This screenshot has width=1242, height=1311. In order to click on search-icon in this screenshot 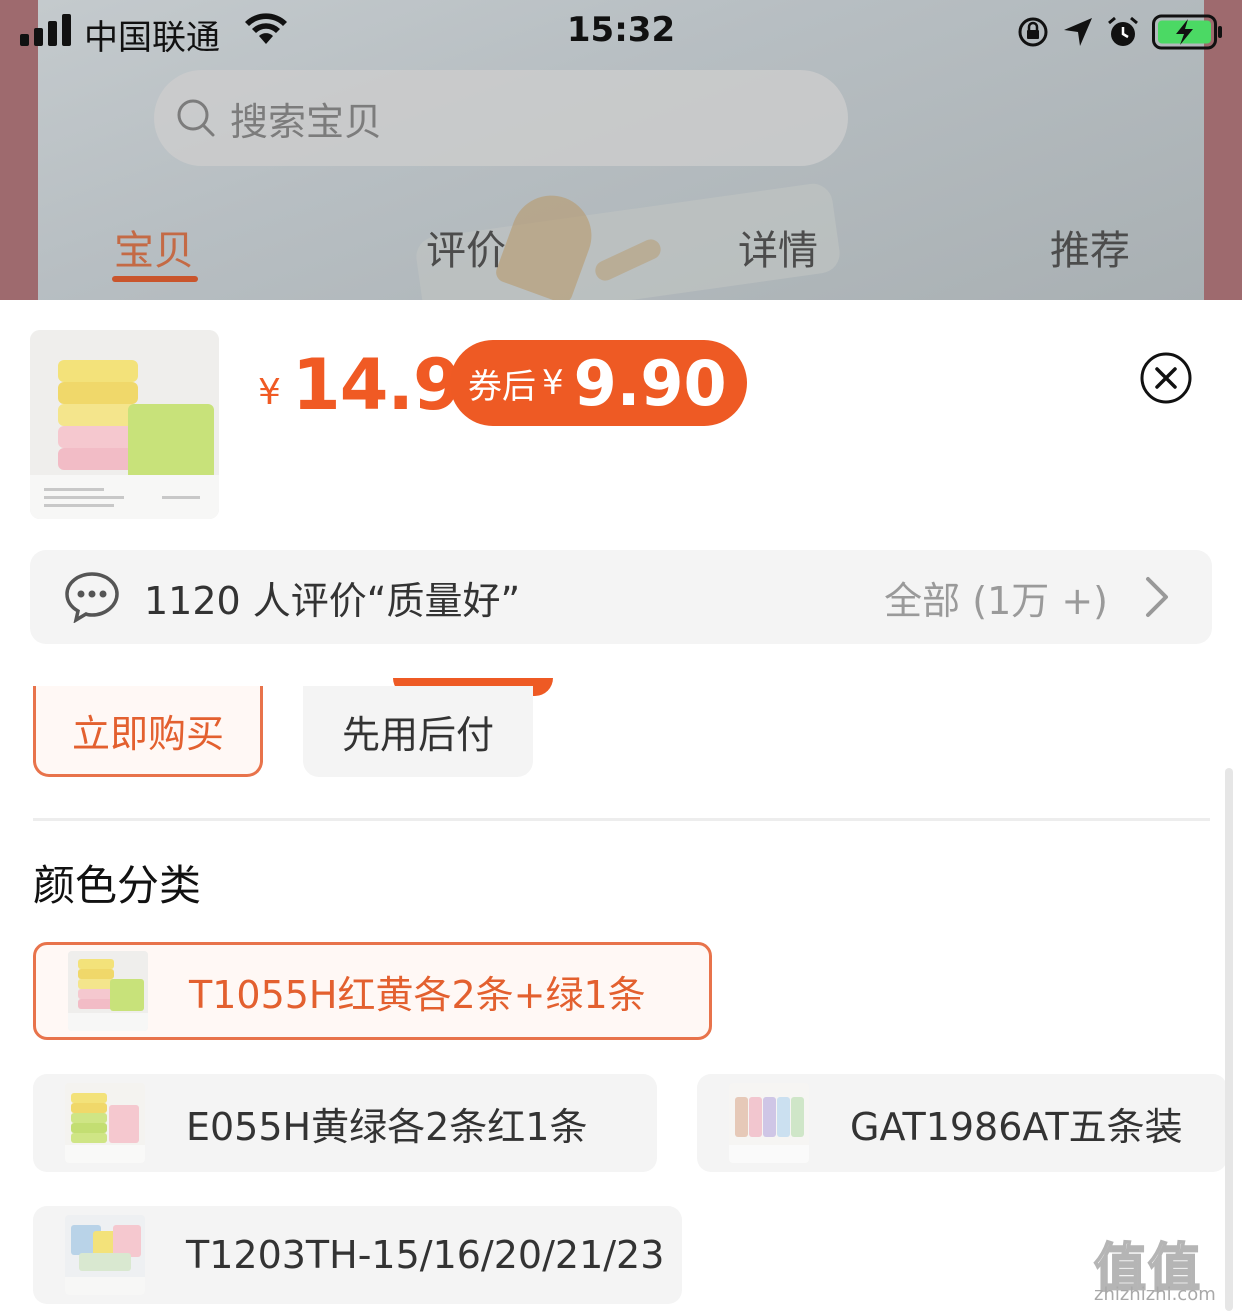, I will do `click(196, 118)`.